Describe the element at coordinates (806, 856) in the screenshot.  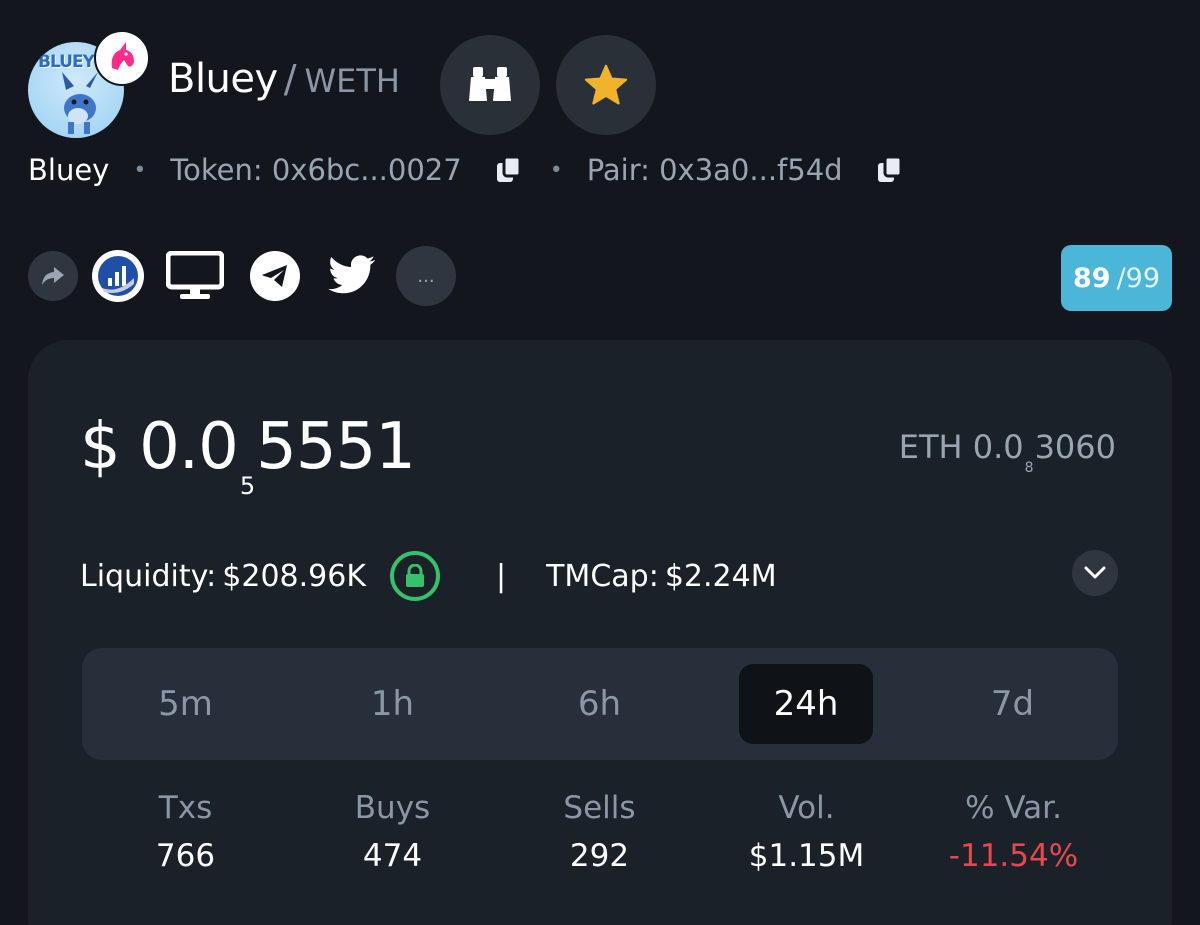
I see `metric-value: $1.15M` at that location.